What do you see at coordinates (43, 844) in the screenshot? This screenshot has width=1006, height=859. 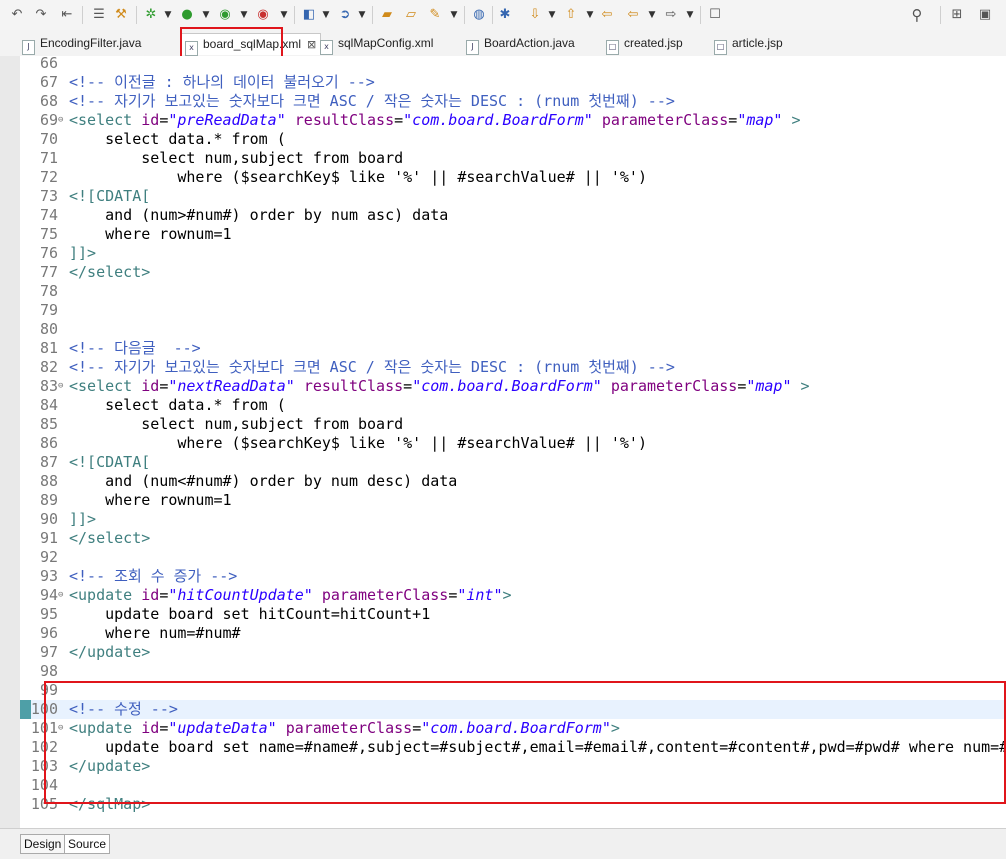 I see `tab-design: Design` at bounding box center [43, 844].